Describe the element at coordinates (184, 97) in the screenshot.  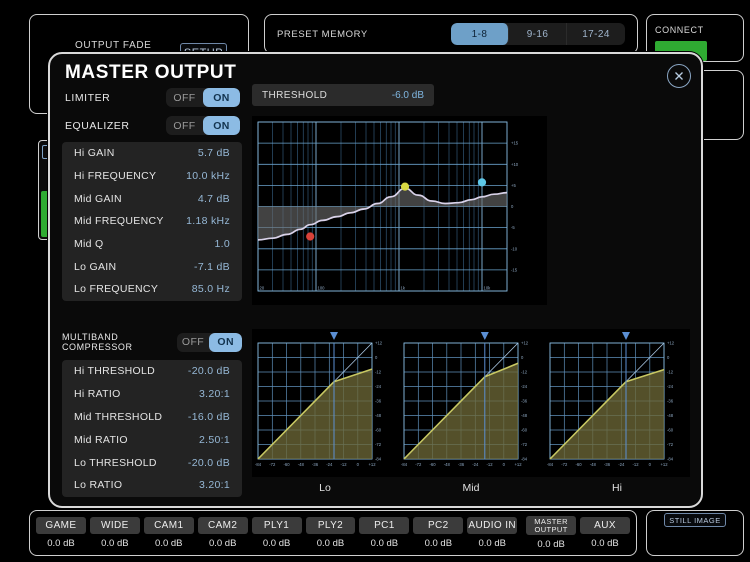
I see `limiter-off-option: OFF` at that location.